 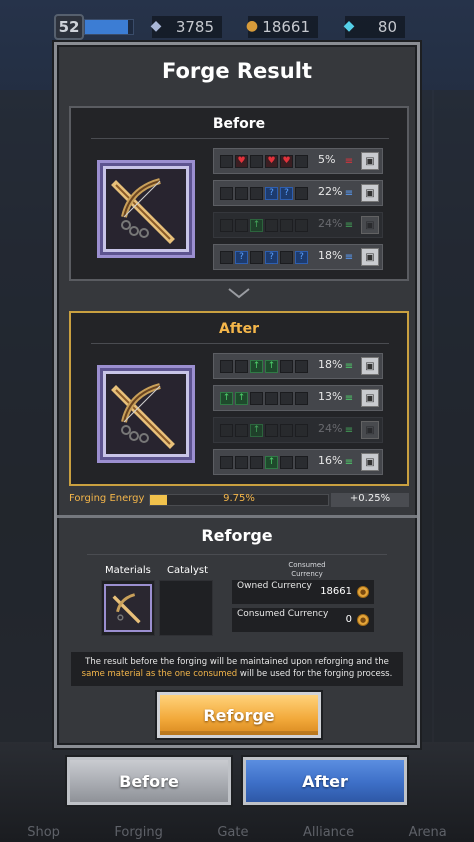 What do you see at coordinates (370, 500) in the screenshot?
I see `forging-energy-gain: +0.25%` at bounding box center [370, 500].